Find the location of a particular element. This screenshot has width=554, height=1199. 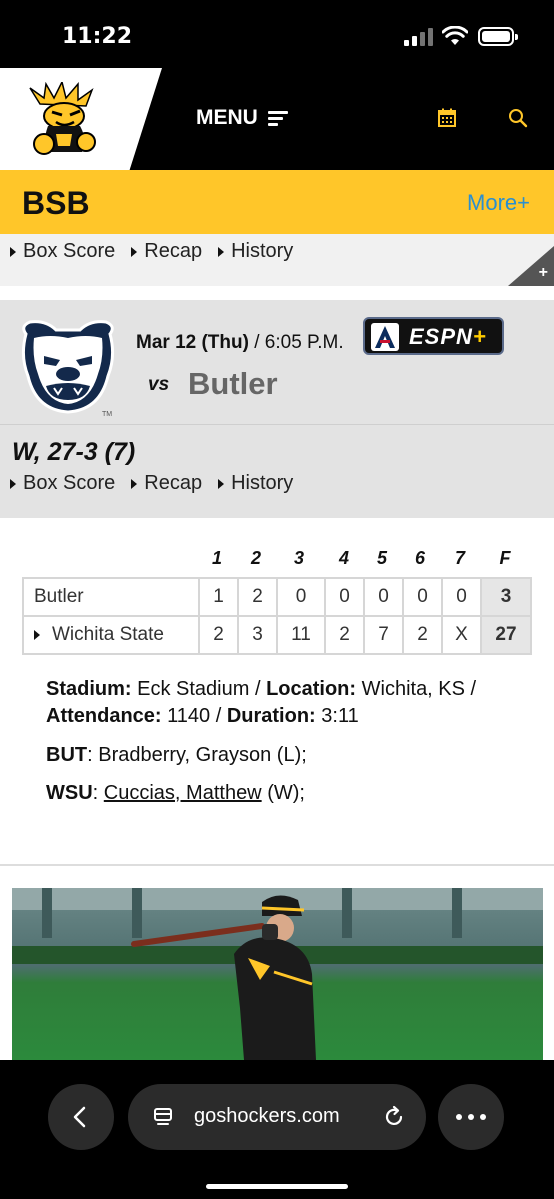

table-row: Butler 1 2 0 0 0 0 0 3 is located at coordinates (277, 597).